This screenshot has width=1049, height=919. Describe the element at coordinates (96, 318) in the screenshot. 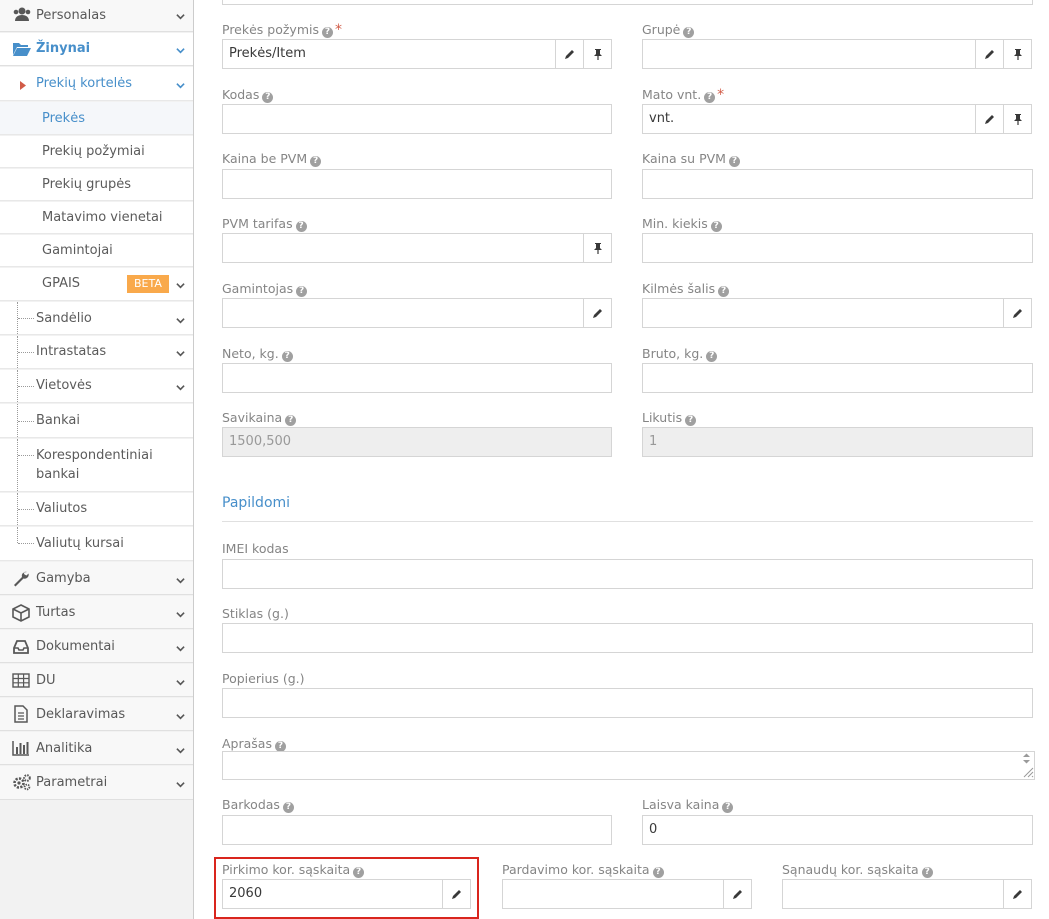

I see `sidebar-item-sandelio: Sandėlio` at that location.